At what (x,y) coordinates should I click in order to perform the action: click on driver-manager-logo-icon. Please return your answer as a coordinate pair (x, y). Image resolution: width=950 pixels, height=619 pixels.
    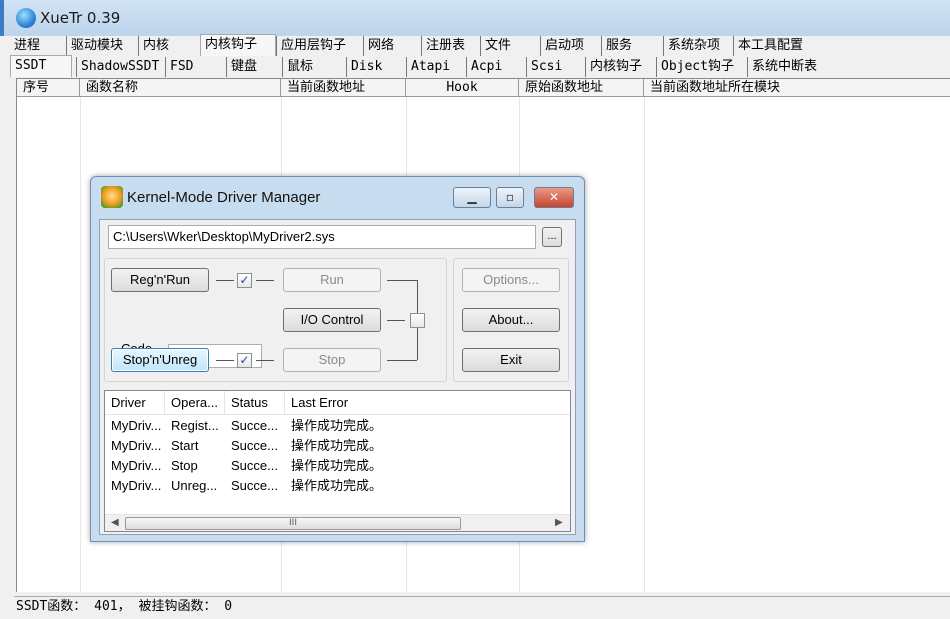
    Looking at the image, I should click on (112, 197).